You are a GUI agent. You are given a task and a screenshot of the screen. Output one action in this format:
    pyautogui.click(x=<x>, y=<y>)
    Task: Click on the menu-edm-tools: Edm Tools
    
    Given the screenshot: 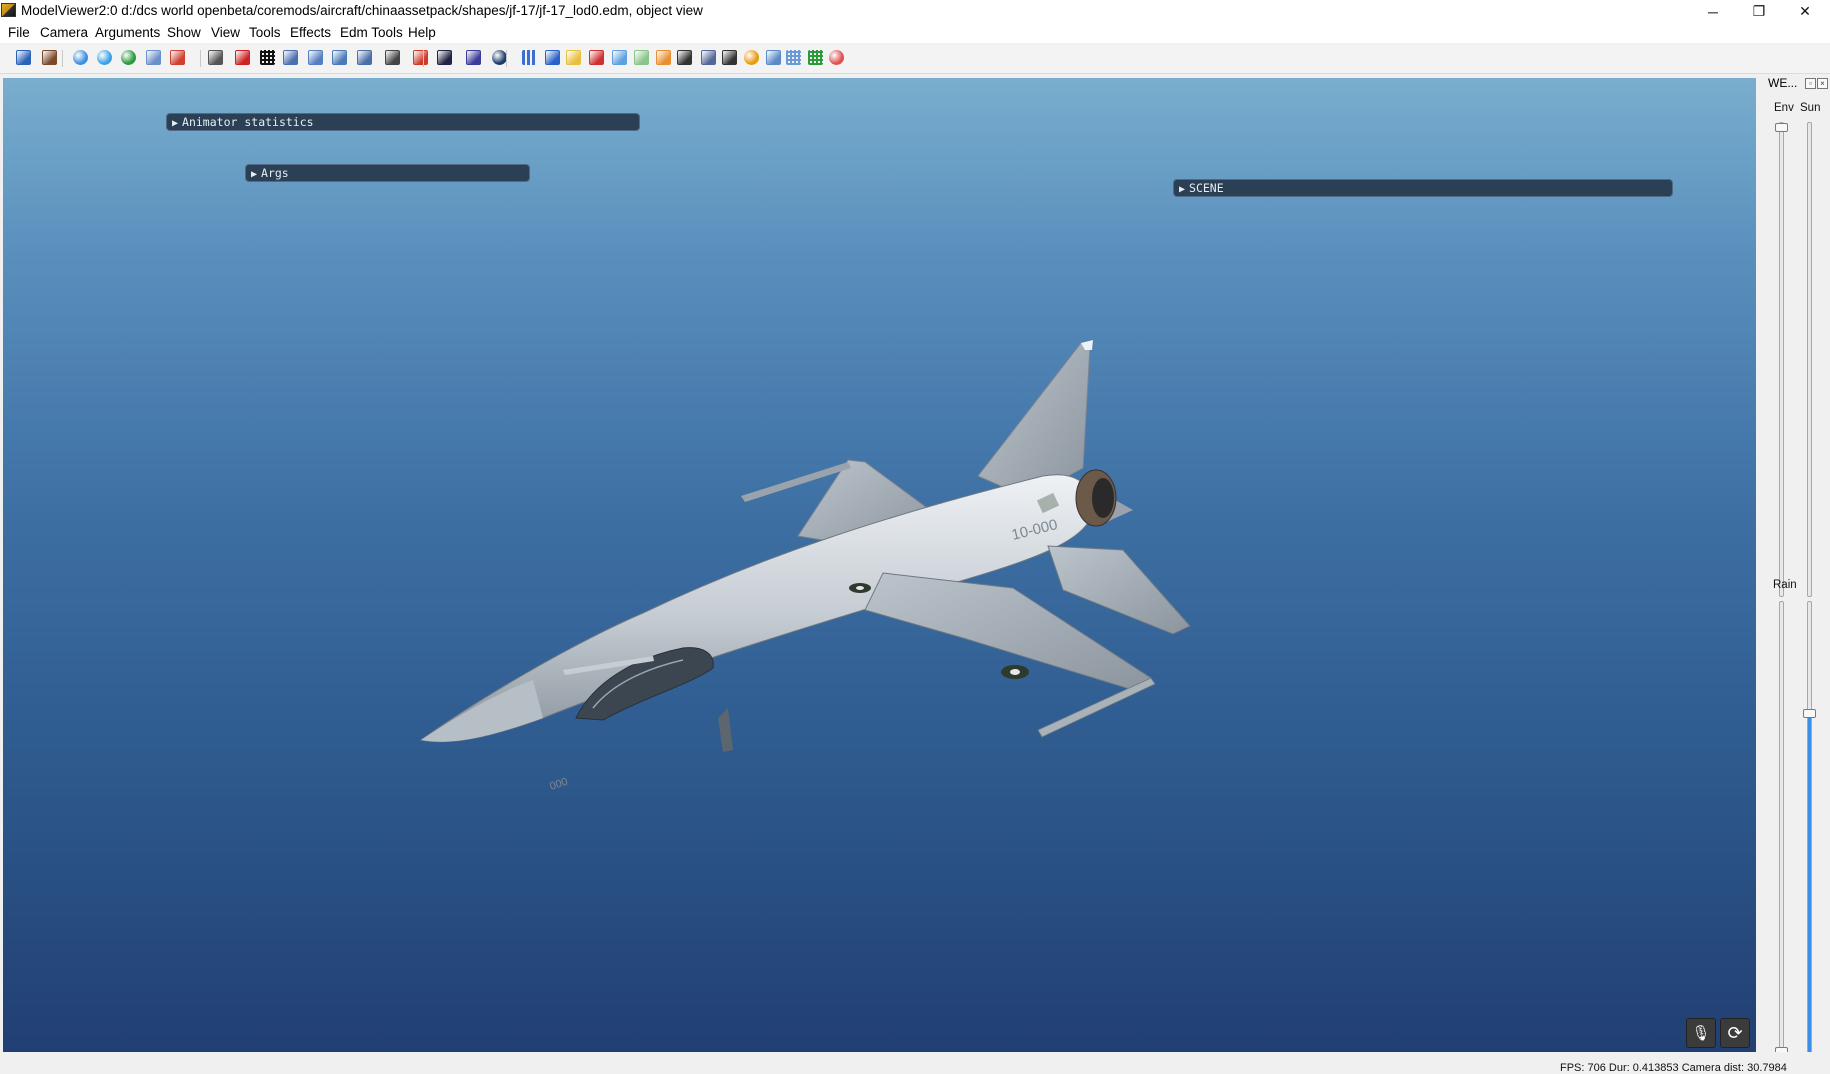 What is the action you would take?
    pyautogui.click(x=371, y=32)
    